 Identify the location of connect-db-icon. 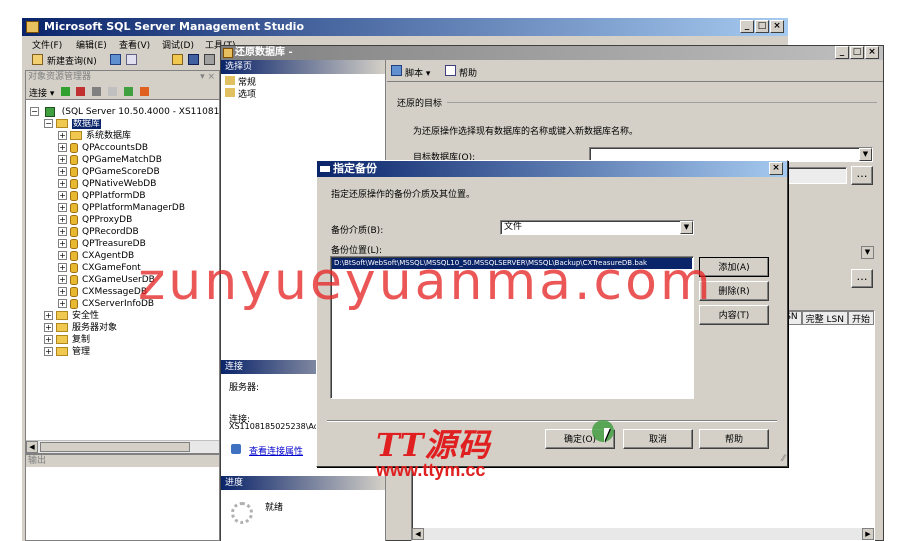
(65, 91).